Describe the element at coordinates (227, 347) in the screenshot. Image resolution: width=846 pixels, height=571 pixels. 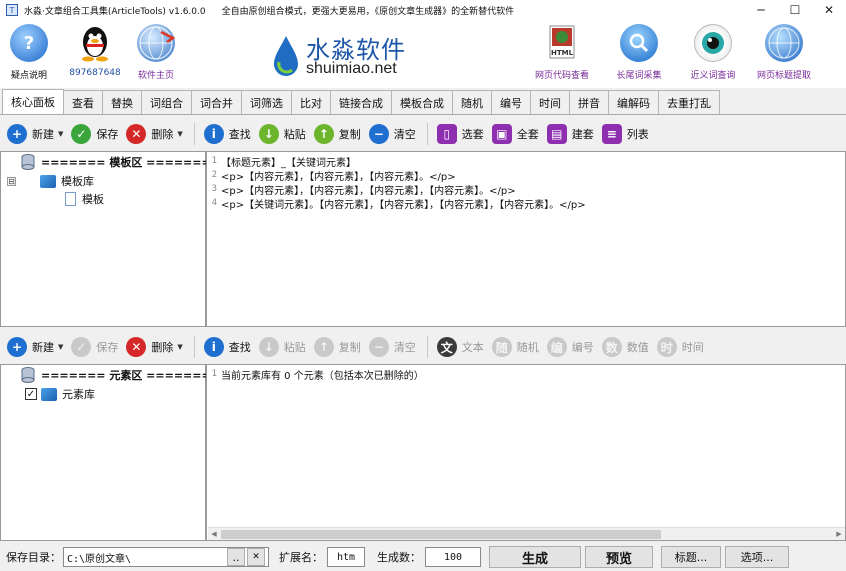
I see `element-find-button: i 查找` at that location.